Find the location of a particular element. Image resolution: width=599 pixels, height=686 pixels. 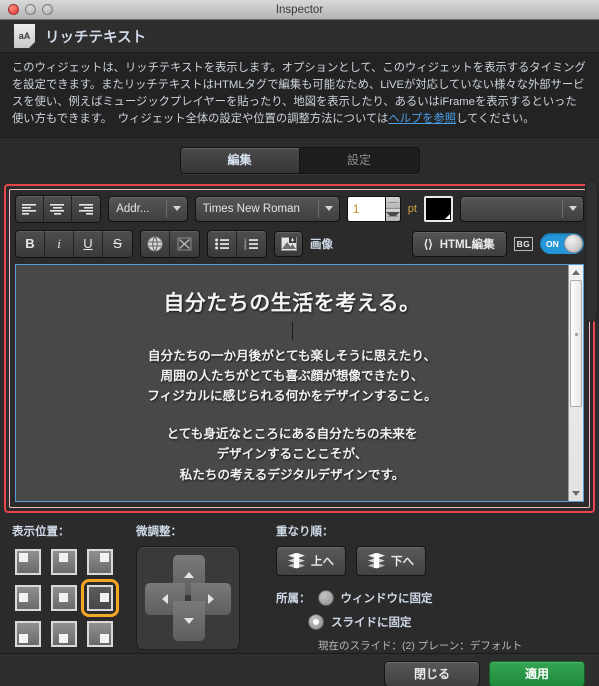

unlink-icon is located at coordinates (184, 243).